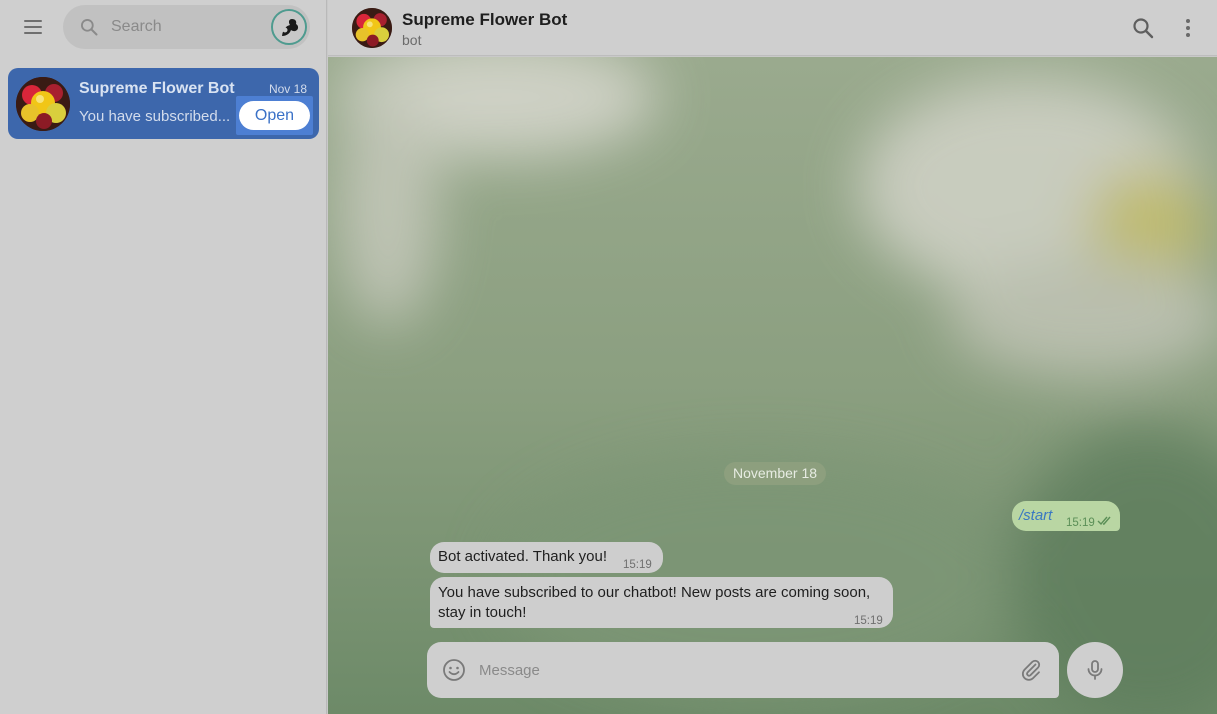  What do you see at coordinates (454, 670) in the screenshot?
I see `emoji-icon` at bounding box center [454, 670].